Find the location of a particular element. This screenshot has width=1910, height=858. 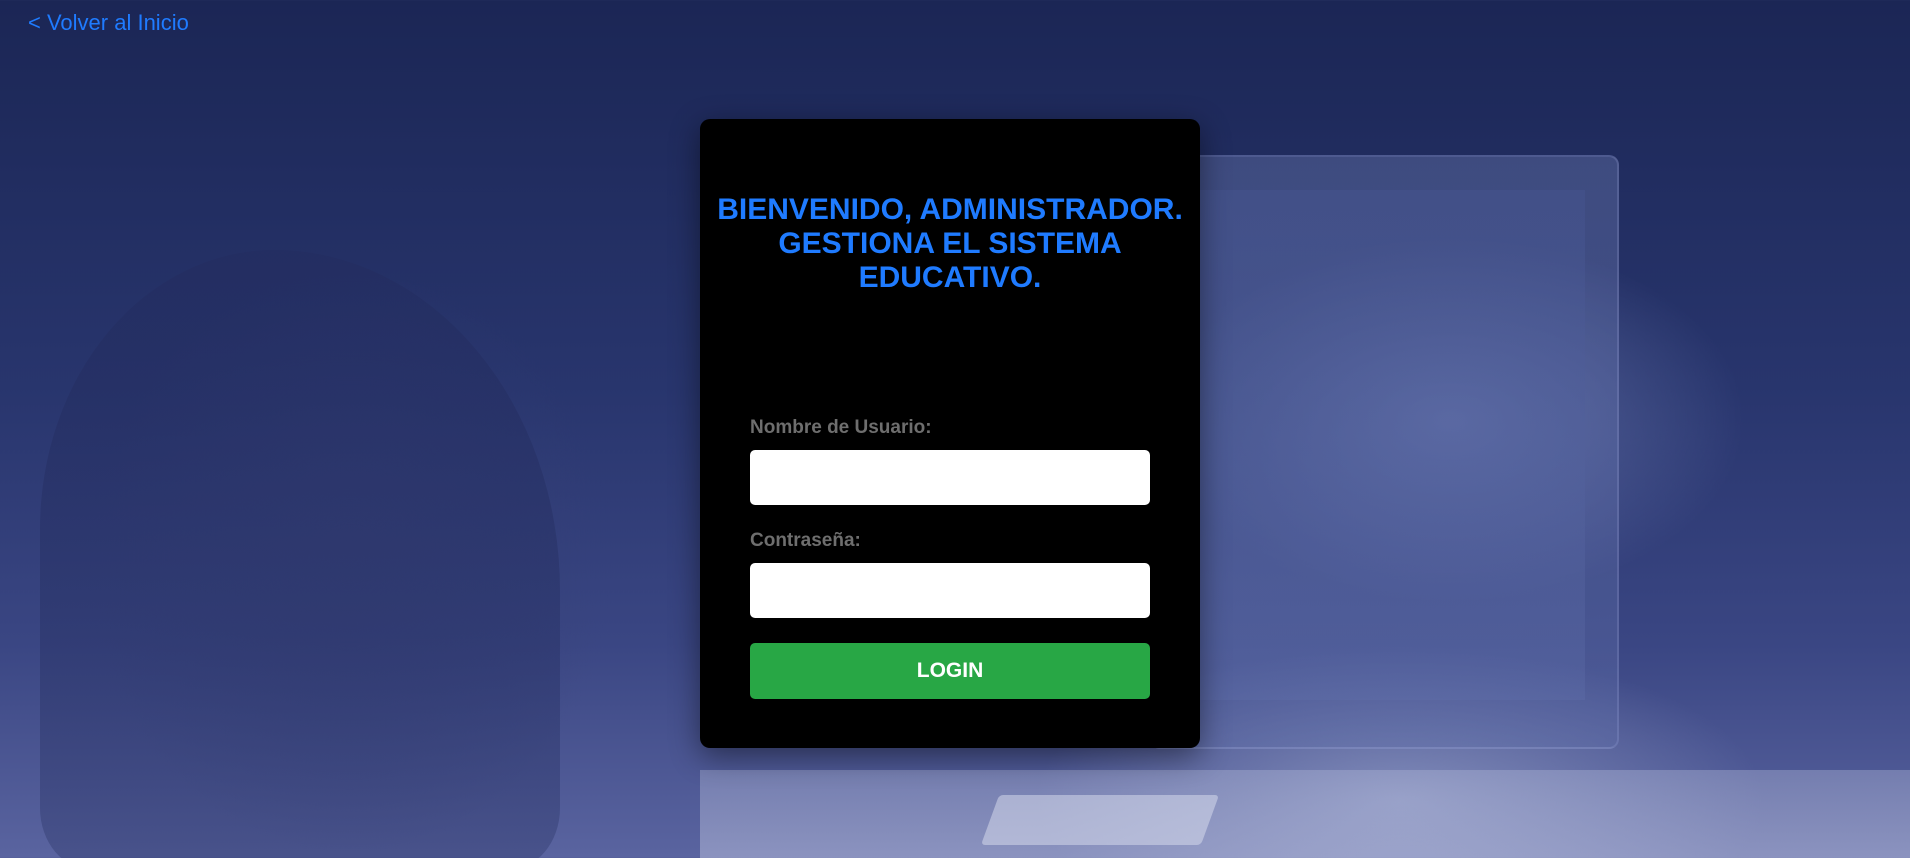

username-label: Nombre de Usuario: is located at coordinates (841, 427).